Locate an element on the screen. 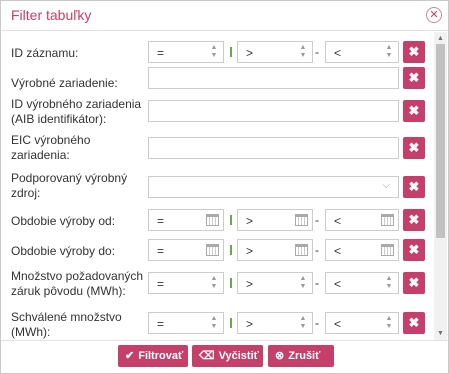 The height and width of the screenshot is (374, 449). filter-row-production-facility: Výrobné zariadenie: ✖ is located at coordinates (217, 82).